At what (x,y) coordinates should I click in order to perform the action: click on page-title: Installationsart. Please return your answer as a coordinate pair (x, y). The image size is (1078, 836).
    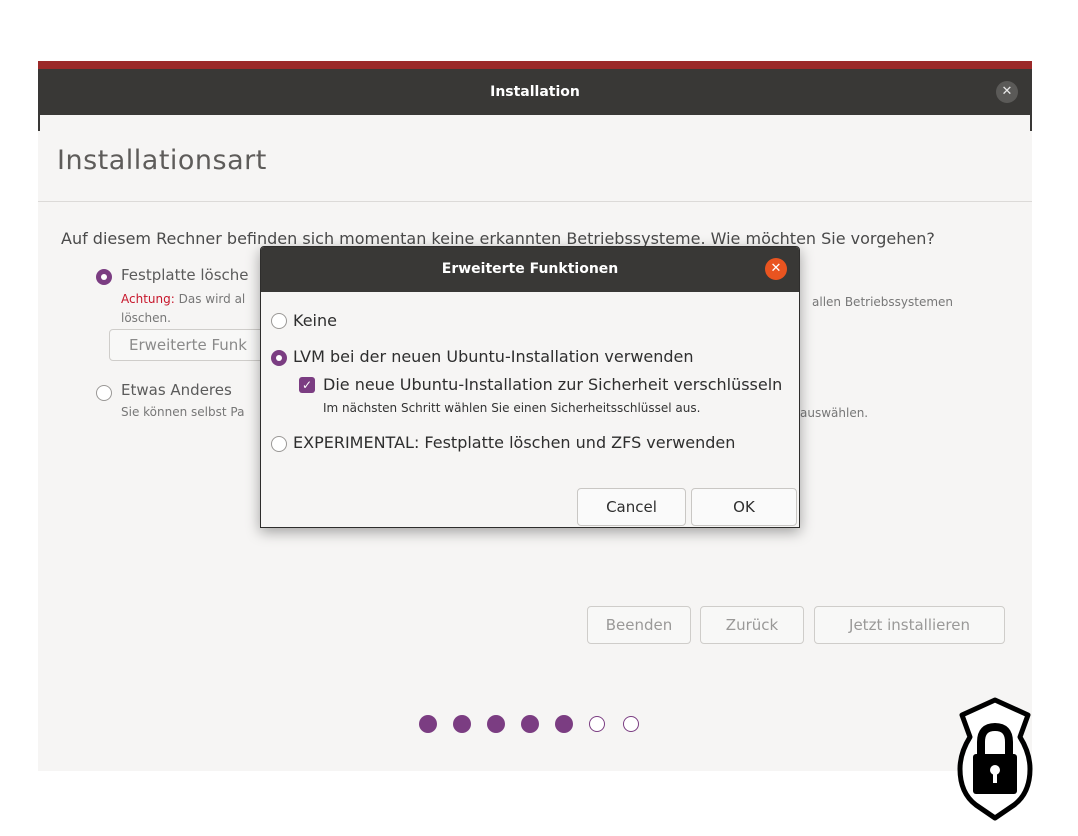
    Looking at the image, I should click on (162, 160).